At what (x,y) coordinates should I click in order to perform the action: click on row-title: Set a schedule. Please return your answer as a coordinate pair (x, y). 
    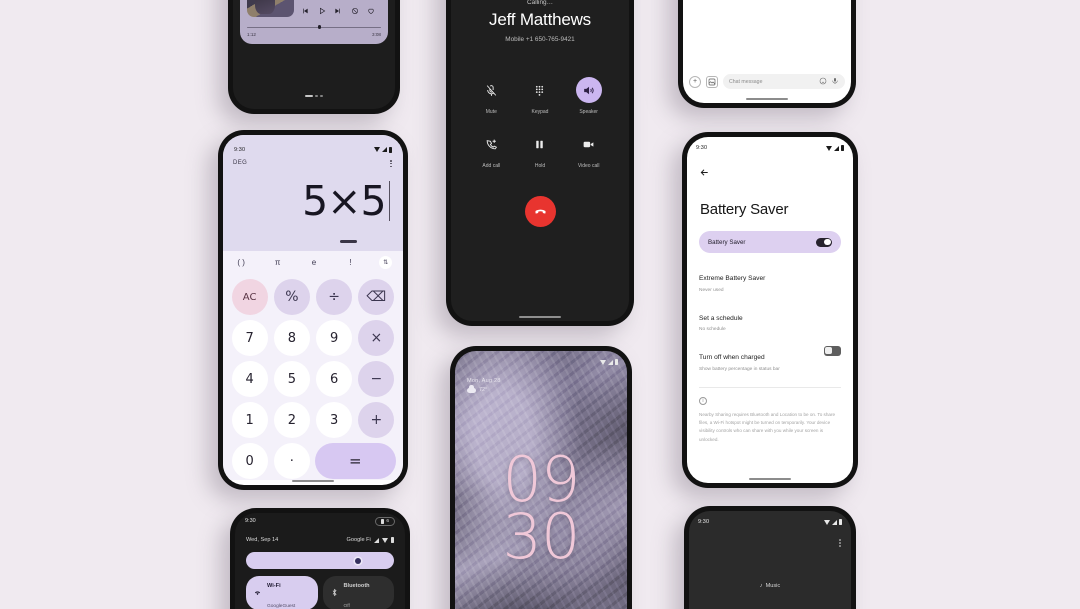
    Looking at the image, I should click on (721, 318).